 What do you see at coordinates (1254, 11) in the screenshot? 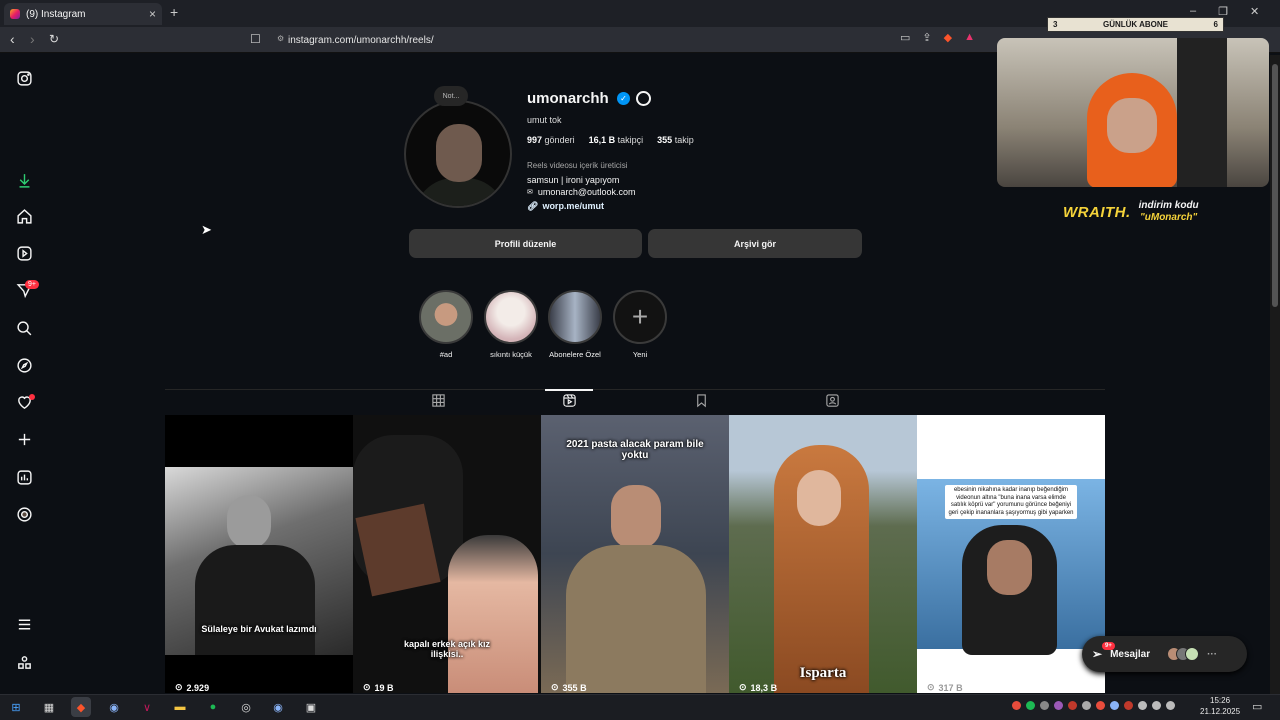
I see `close-window-icon: ✕` at bounding box center [1254, 11].